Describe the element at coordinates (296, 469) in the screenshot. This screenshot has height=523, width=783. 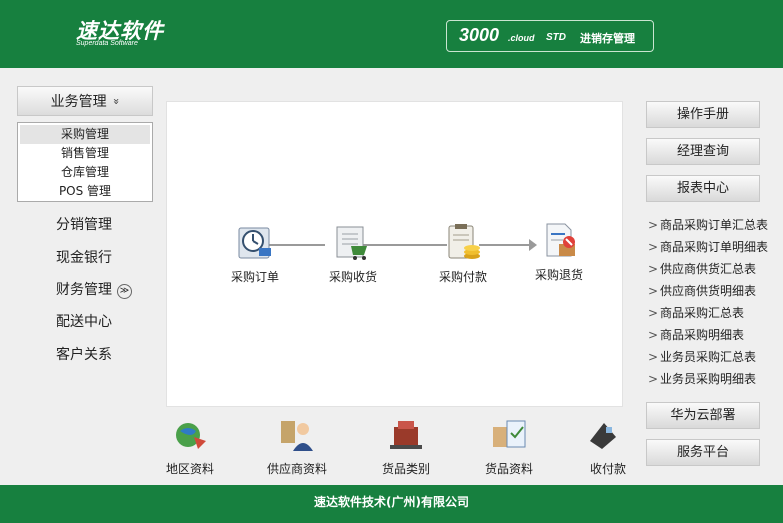
I see `quick-label: 供应商资料` at that location.